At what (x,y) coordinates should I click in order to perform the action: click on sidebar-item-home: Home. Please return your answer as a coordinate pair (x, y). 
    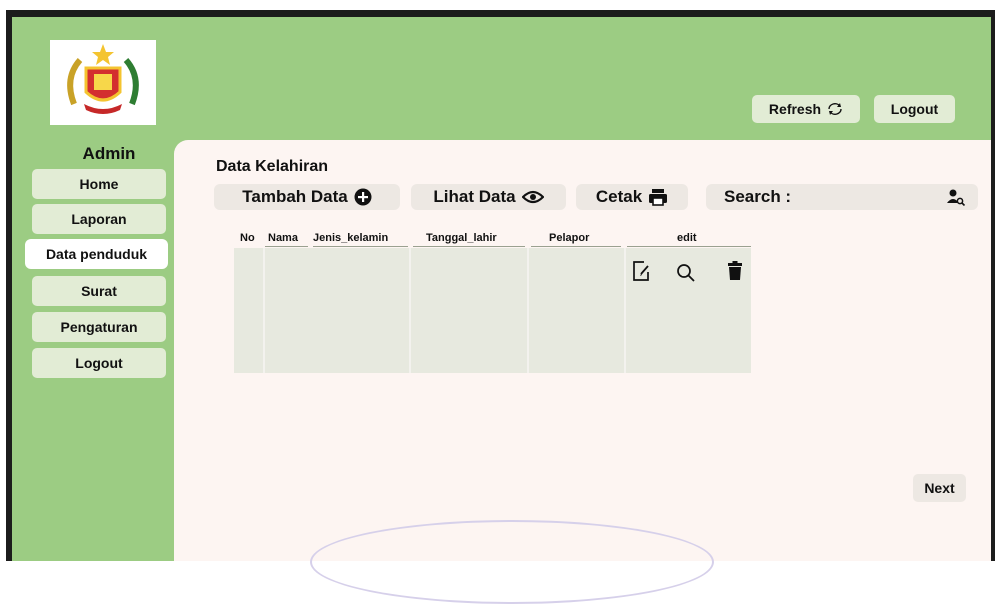
    Looking at the image, I should click on (99, 184).